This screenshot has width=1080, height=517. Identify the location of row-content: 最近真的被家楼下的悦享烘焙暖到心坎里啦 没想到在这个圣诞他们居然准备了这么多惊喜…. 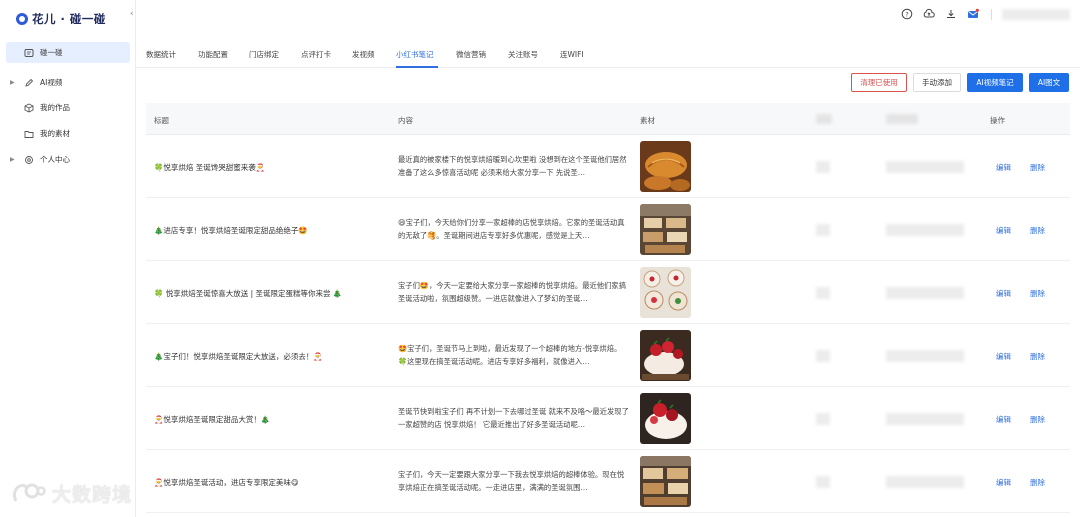
(512, 166).